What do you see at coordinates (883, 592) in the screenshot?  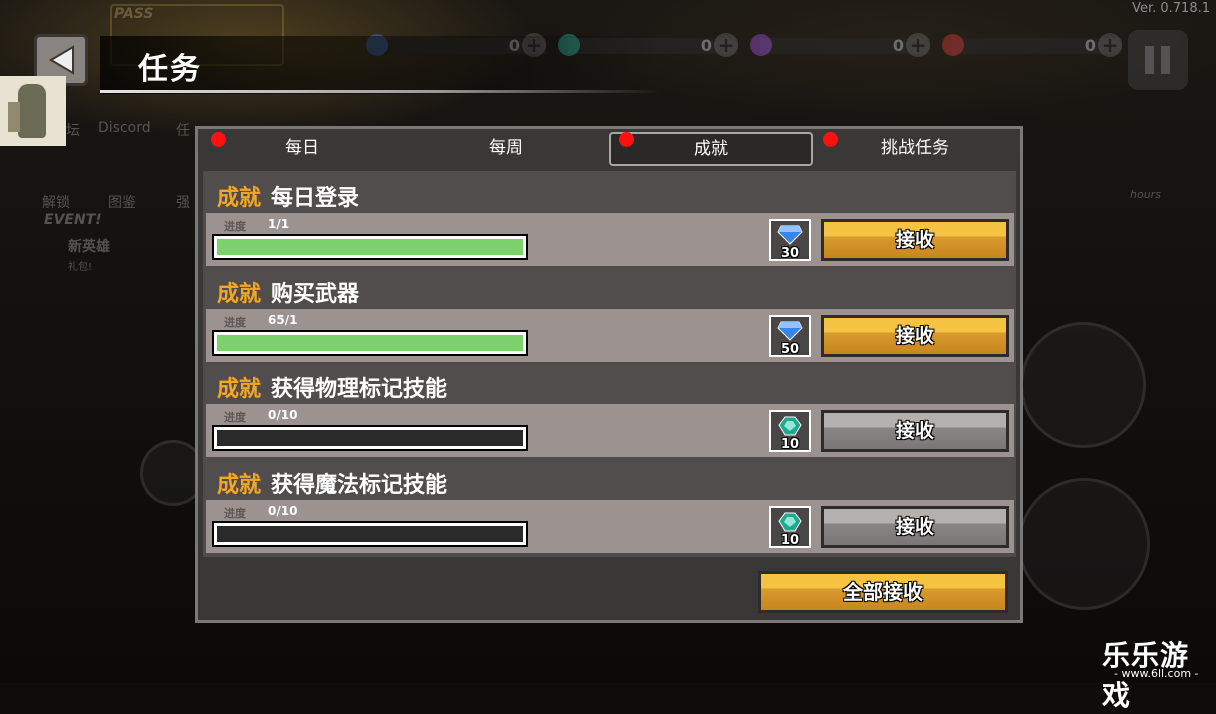 I see `claim-all-button: 全部接收` at bounding box center [883, 592].